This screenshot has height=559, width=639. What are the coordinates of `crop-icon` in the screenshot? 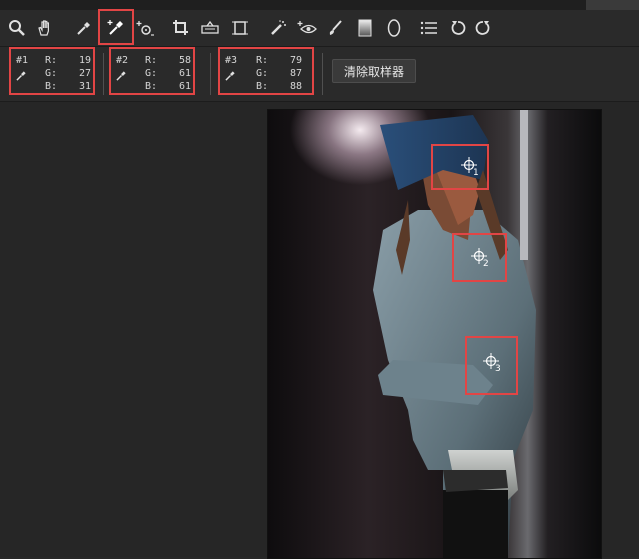 It's located at (180, 27).